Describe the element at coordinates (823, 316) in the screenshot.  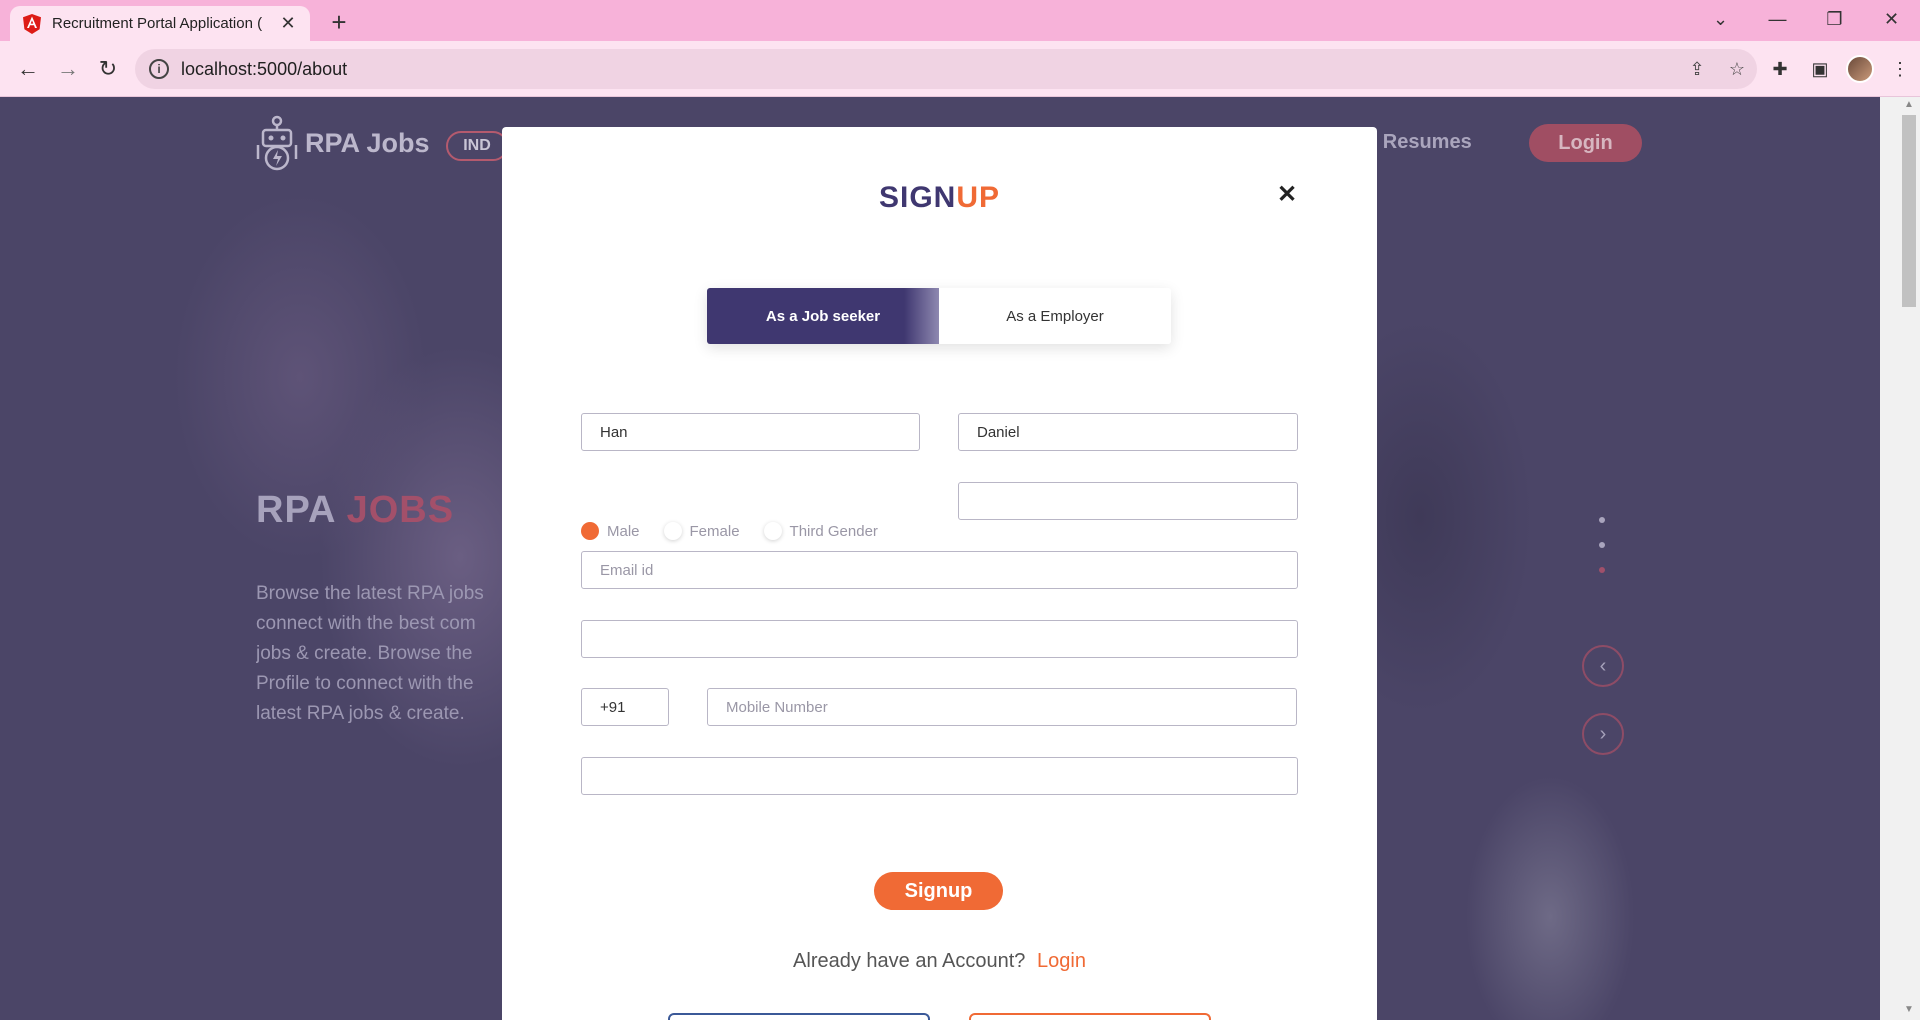
I see `tab-job-seeker: As a Job seeker` at that location.